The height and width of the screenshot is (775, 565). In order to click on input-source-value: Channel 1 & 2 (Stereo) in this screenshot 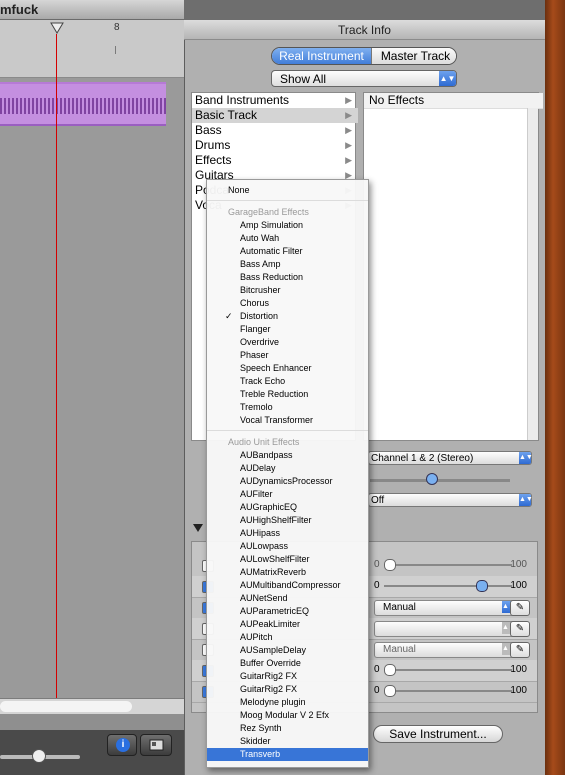, I will do `click(422, 458)`.